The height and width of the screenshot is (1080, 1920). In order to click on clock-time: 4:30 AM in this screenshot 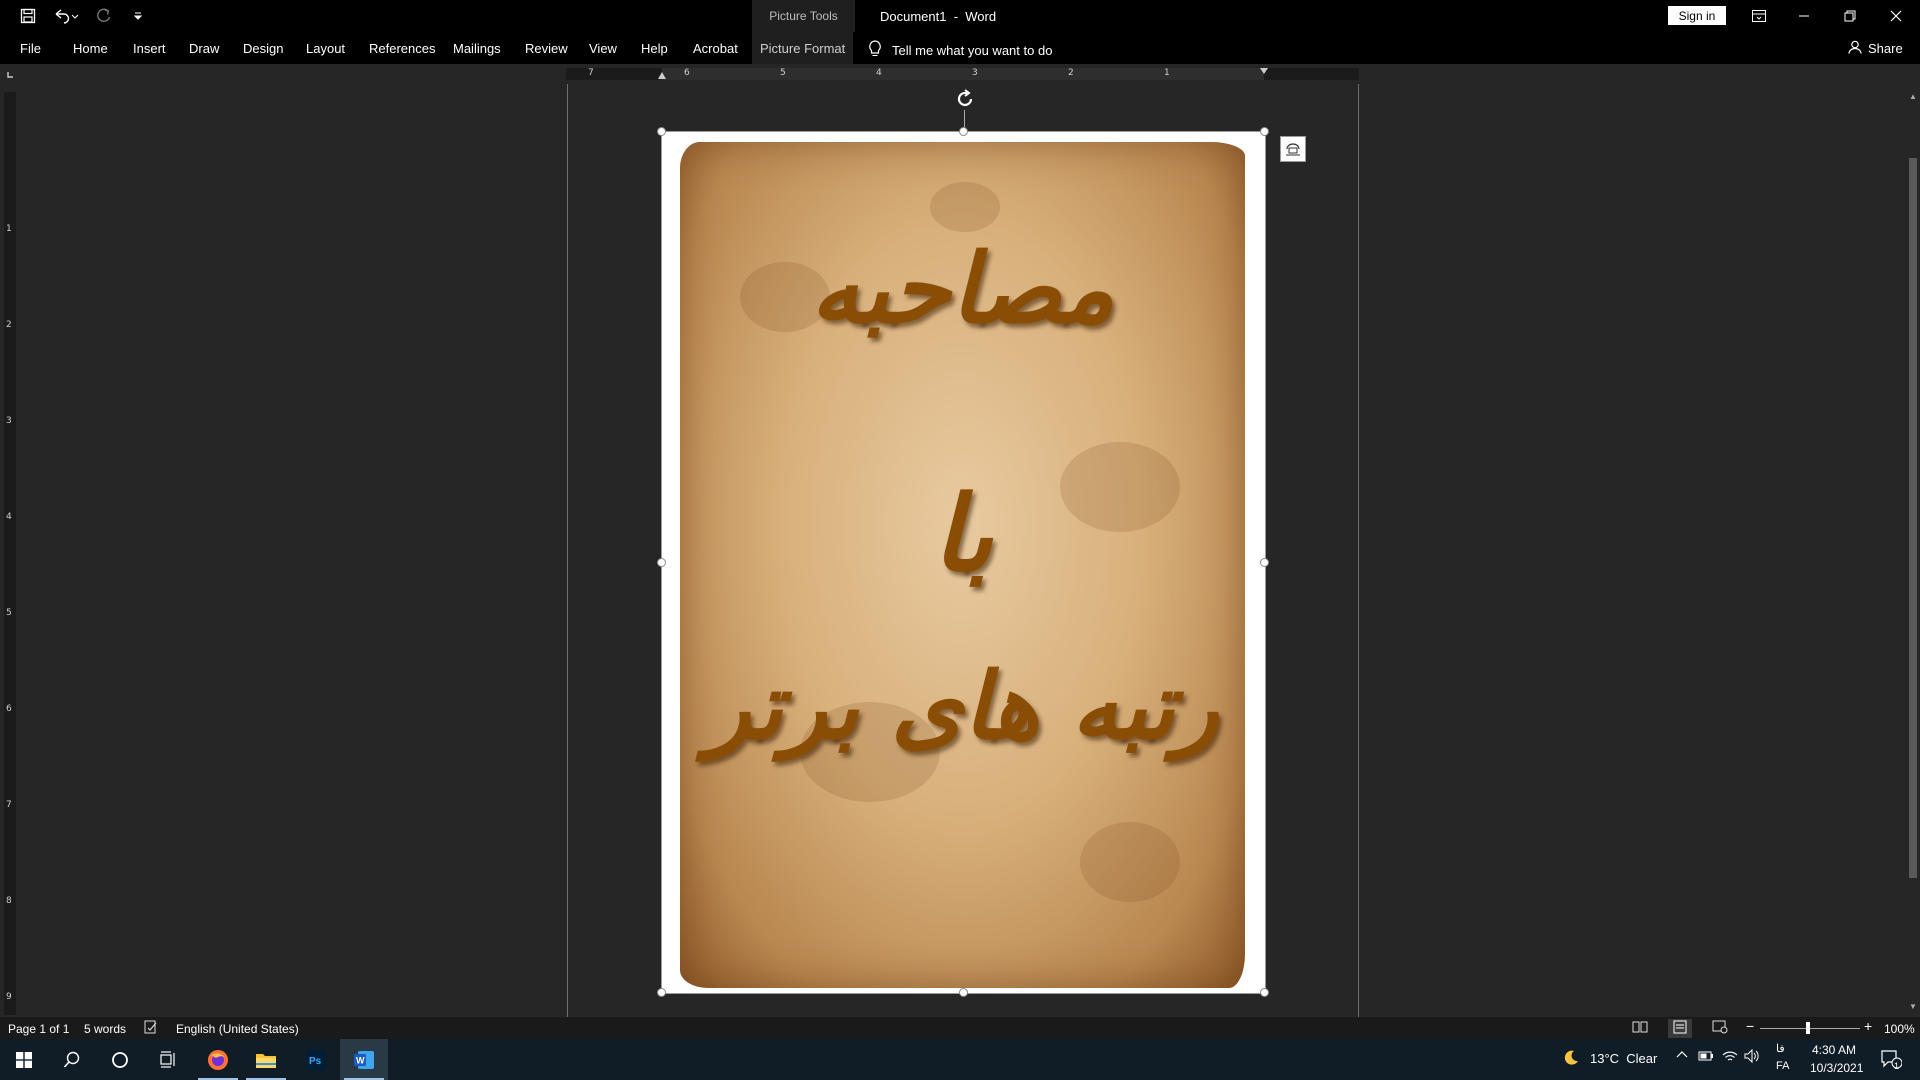, I will do `click(1834, 1050)`.